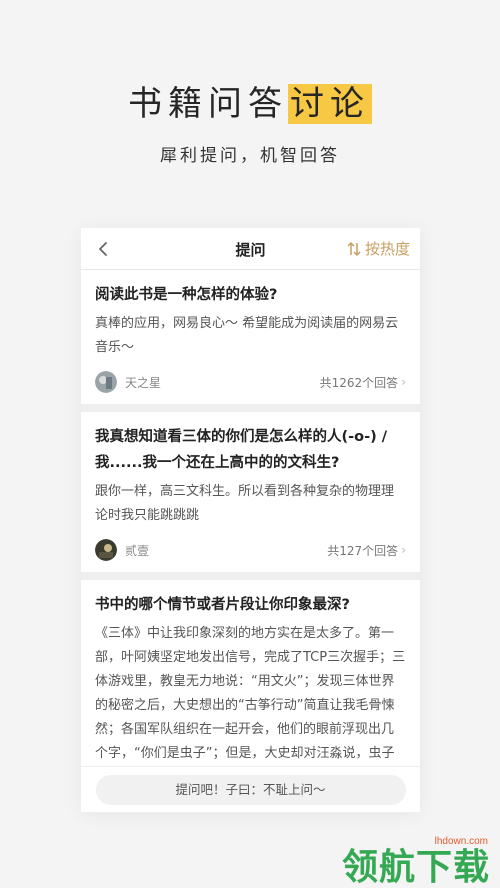  Describe the element at coordinates (250, 156) in the screenshot. I see `tagline: 犀利提问，机智回答` at that location.